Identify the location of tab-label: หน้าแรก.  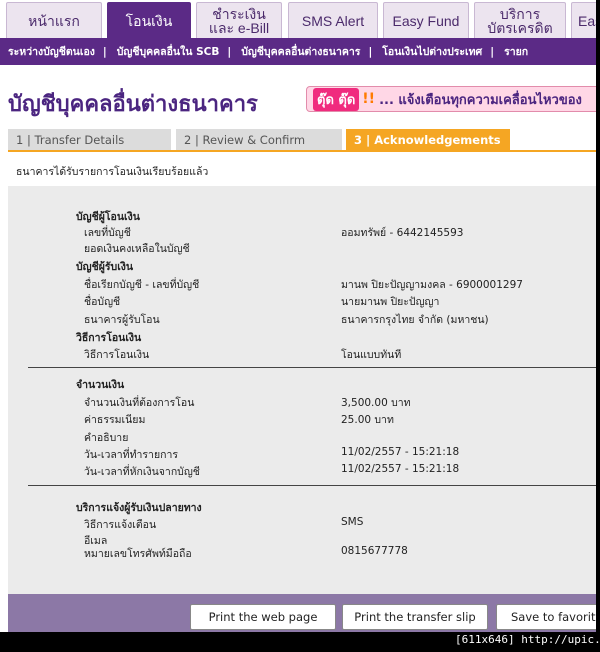
(54, 20).